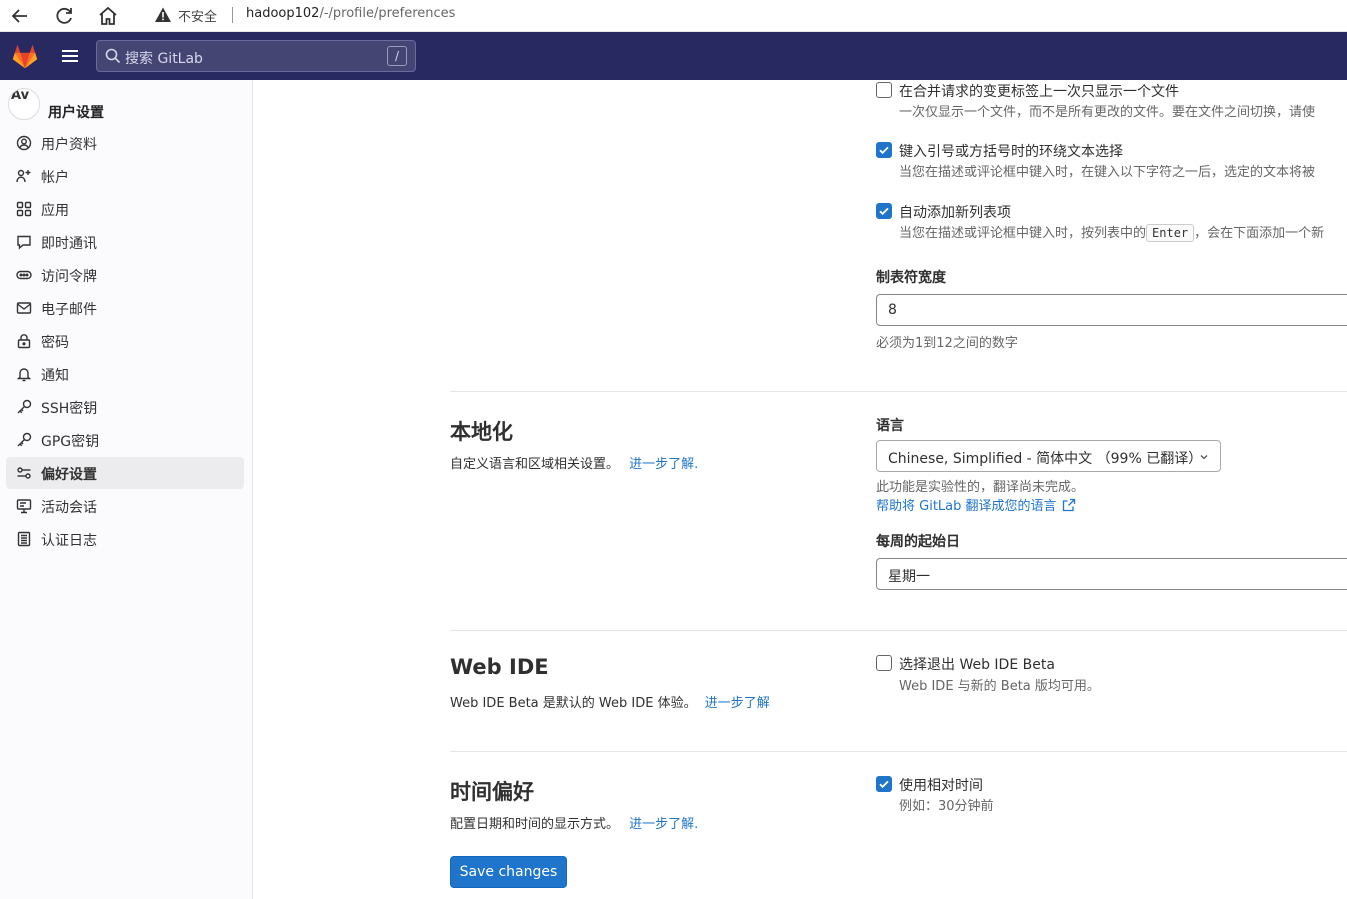 The width and height of the screenshot is (1347, 899). What do you see at coordinates (492, 792) in the screenshot?
I see `time-preferences-title: 时间偏好` at bounding box center [492, 792].